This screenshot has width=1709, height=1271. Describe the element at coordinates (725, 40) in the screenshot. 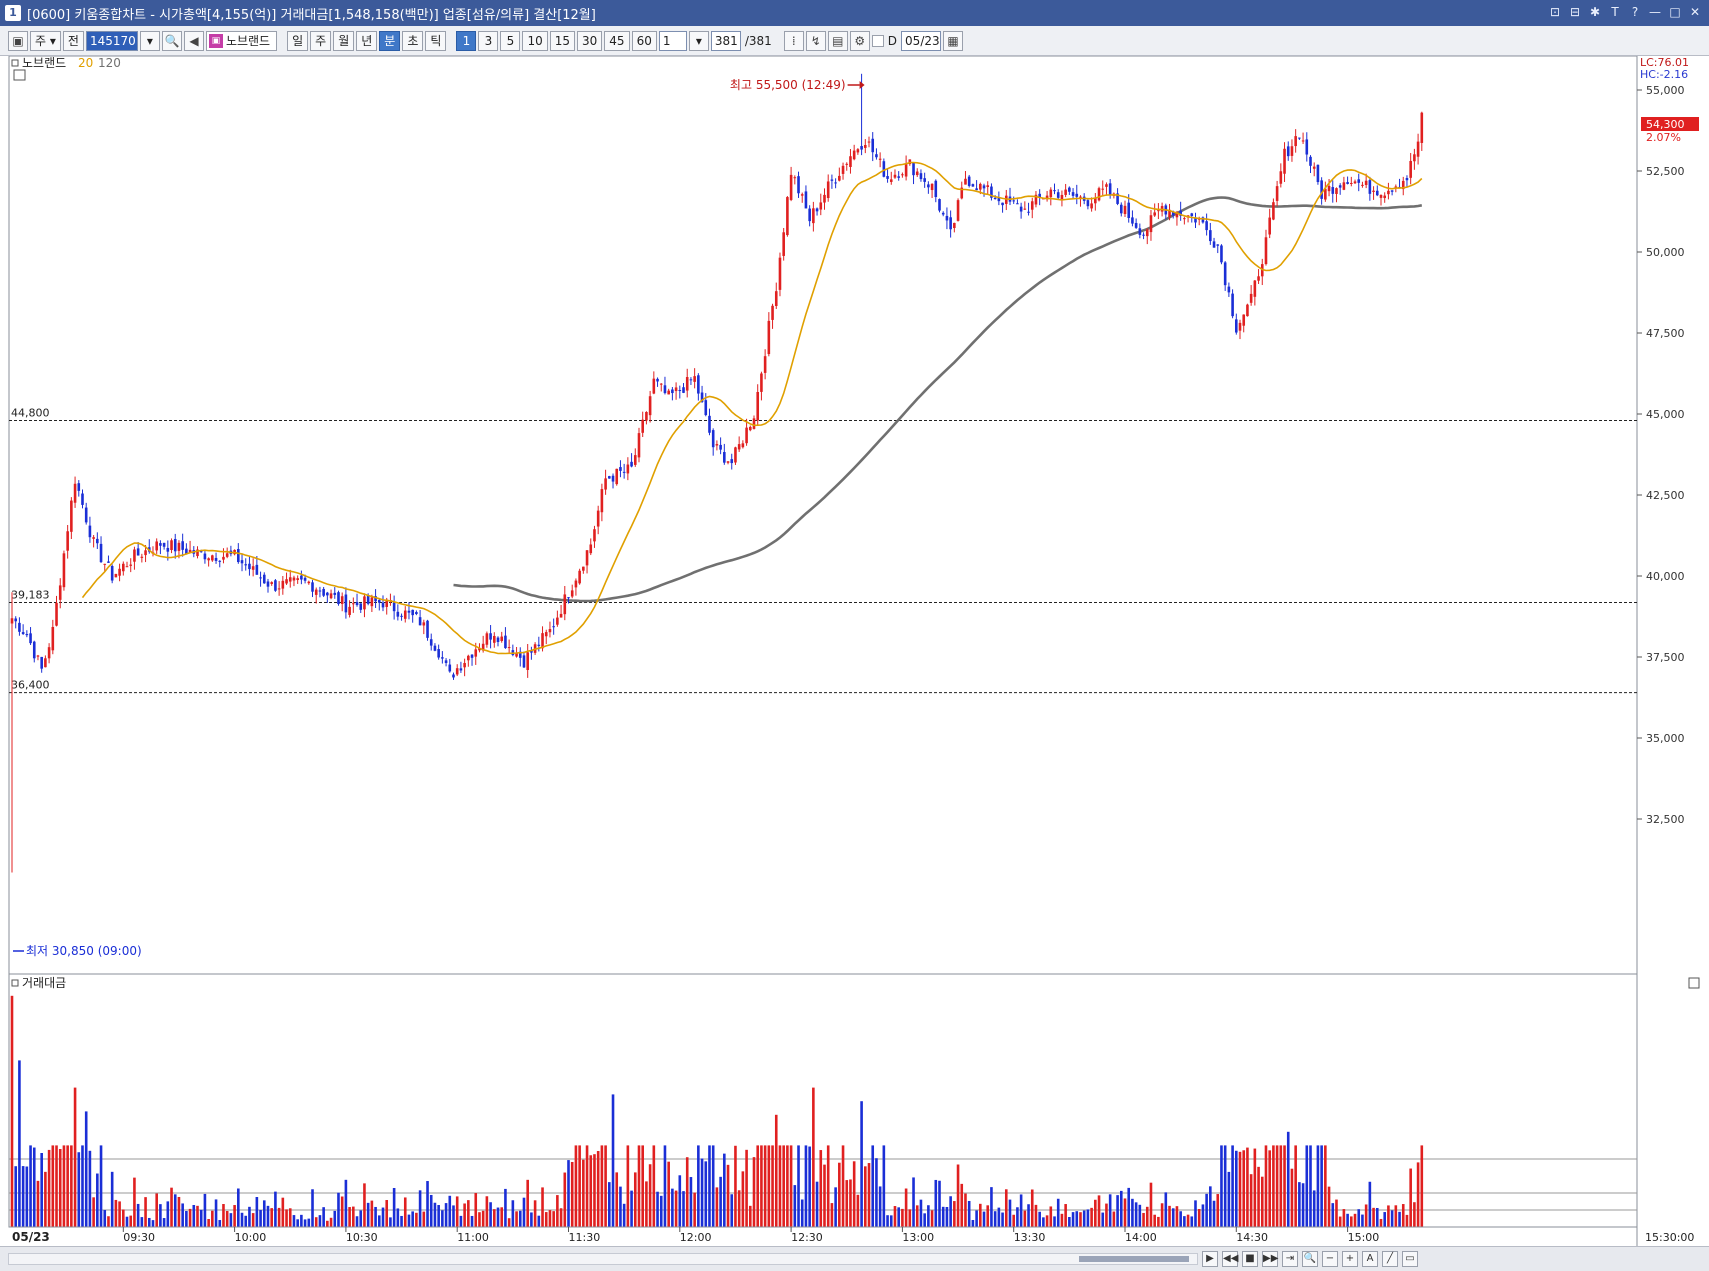

I see `candle-count-input: 381` at that location.